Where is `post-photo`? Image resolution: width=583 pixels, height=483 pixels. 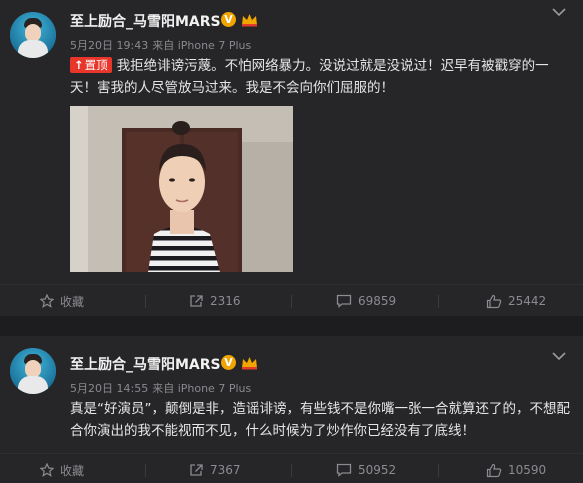
post-photo is located at coordinates (181, 189).